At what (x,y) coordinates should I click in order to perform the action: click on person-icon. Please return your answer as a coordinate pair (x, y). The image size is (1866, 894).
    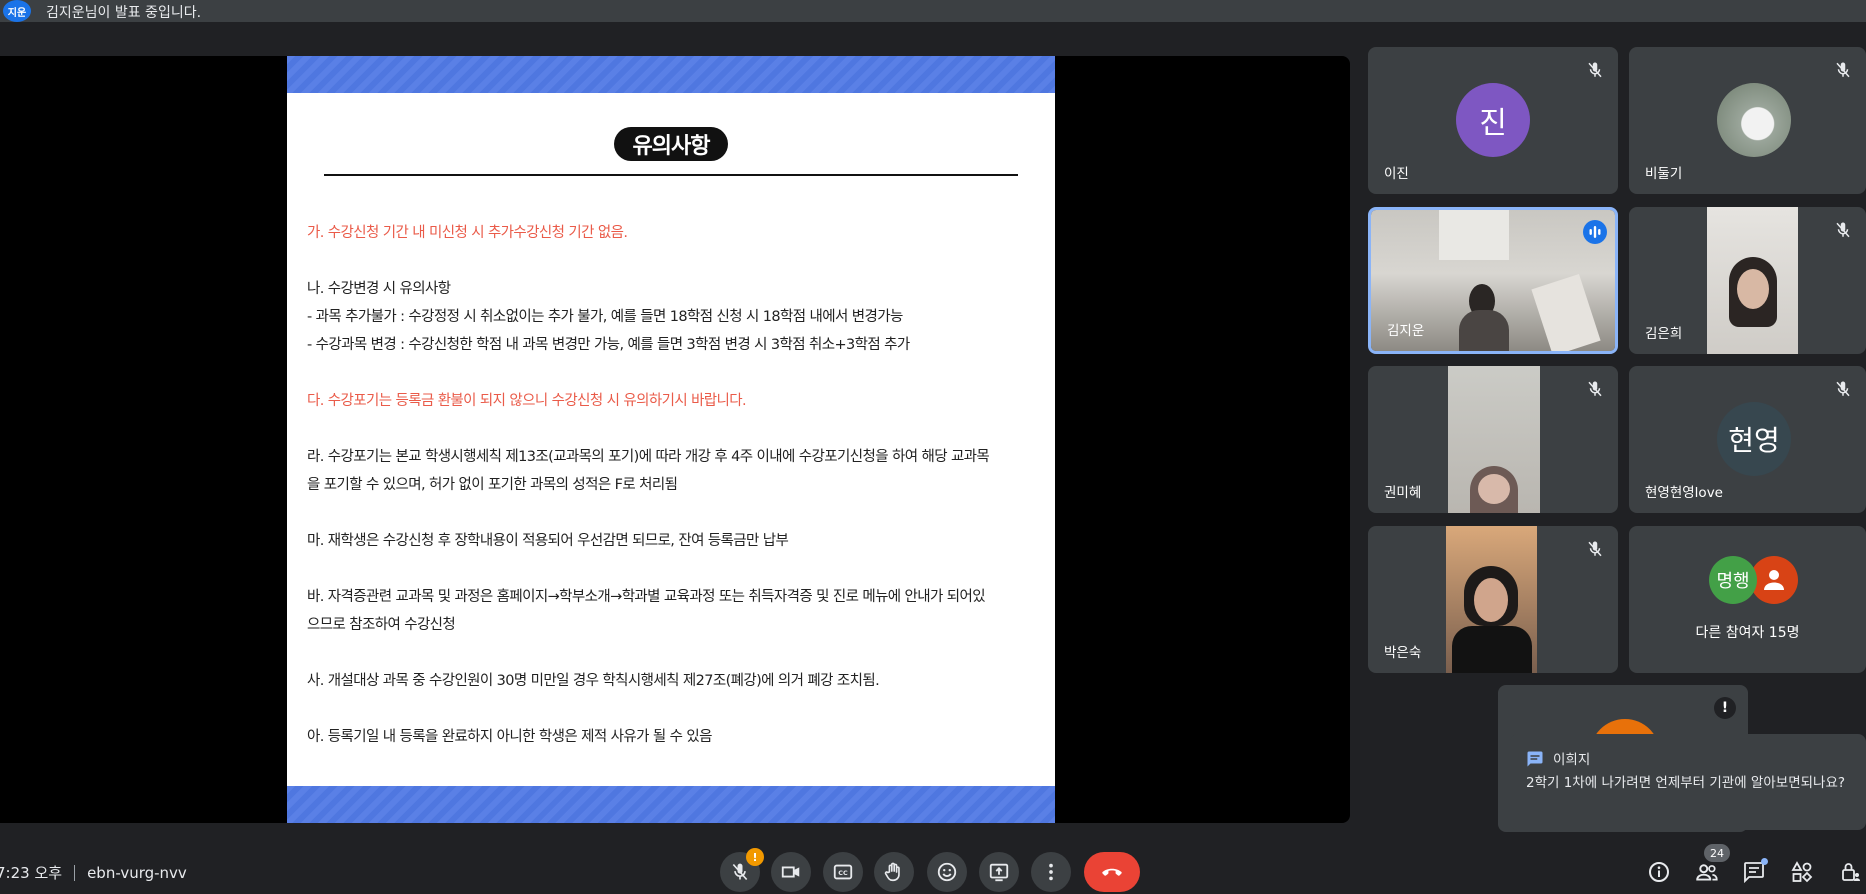
    Looking at the image, I should click on (1774, 580).